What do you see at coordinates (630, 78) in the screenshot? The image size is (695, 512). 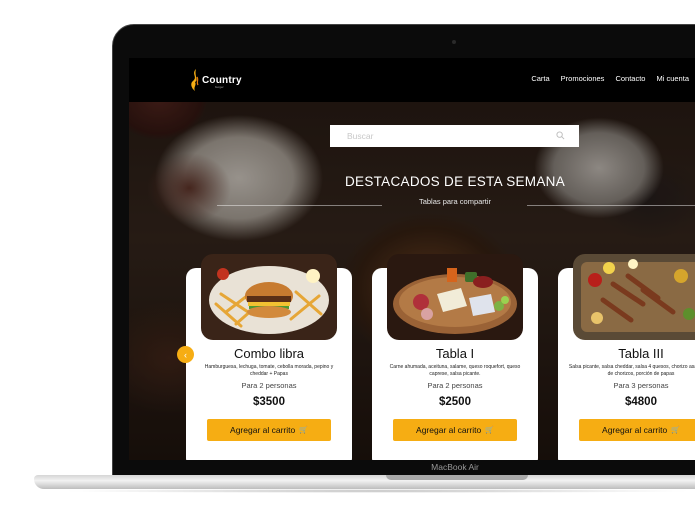 I see `nav-item-contacto: Contacto` at bounding box center [630, 78].